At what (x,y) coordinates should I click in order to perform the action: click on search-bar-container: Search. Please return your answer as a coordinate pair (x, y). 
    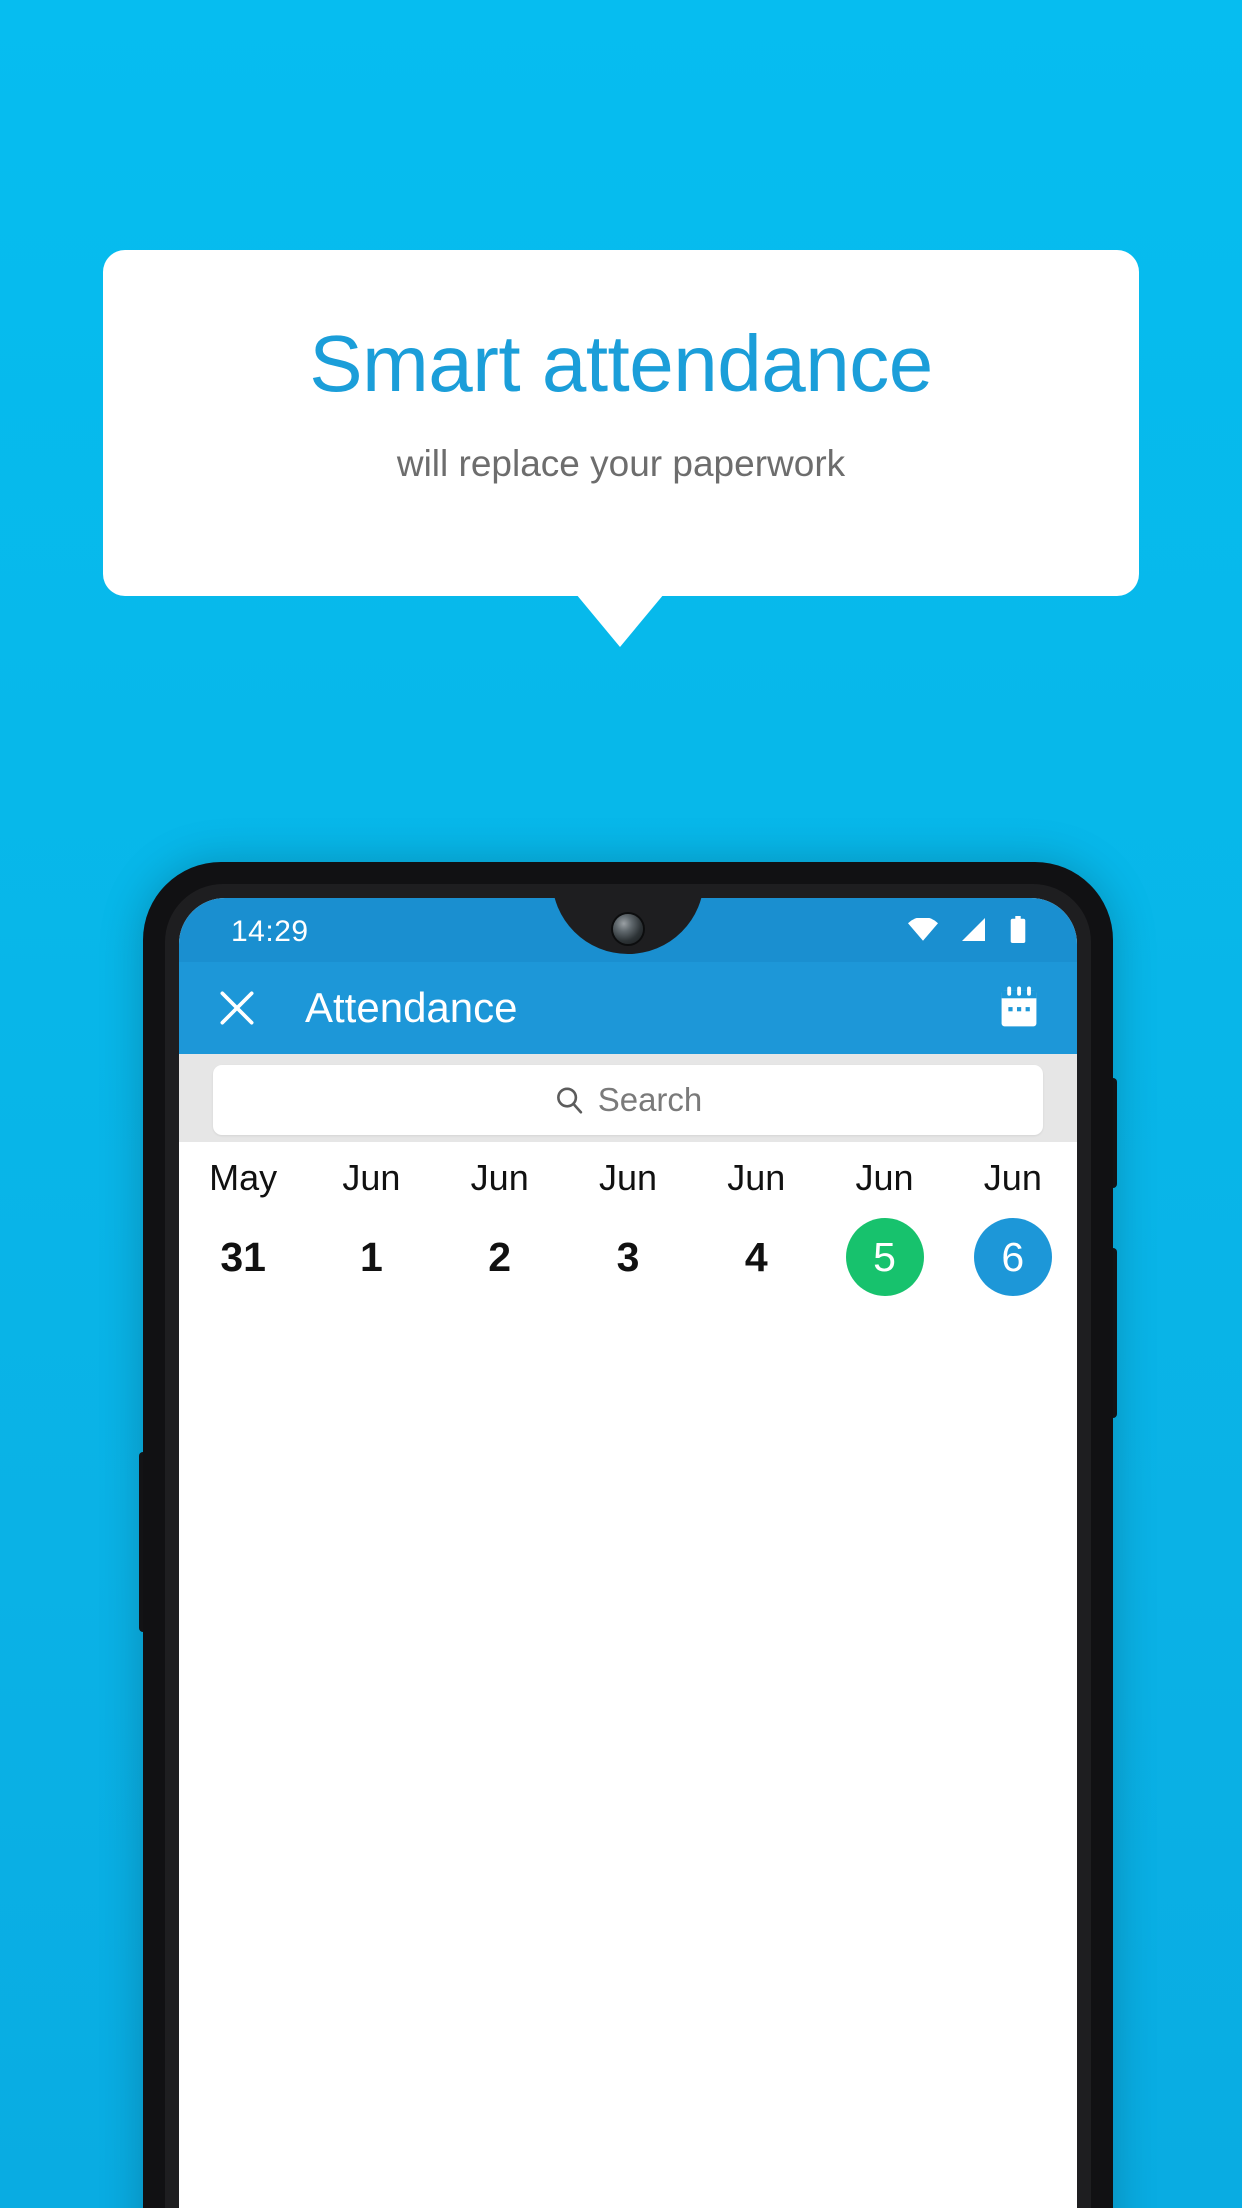
    Looking at the image, I should click on (628, 1098).